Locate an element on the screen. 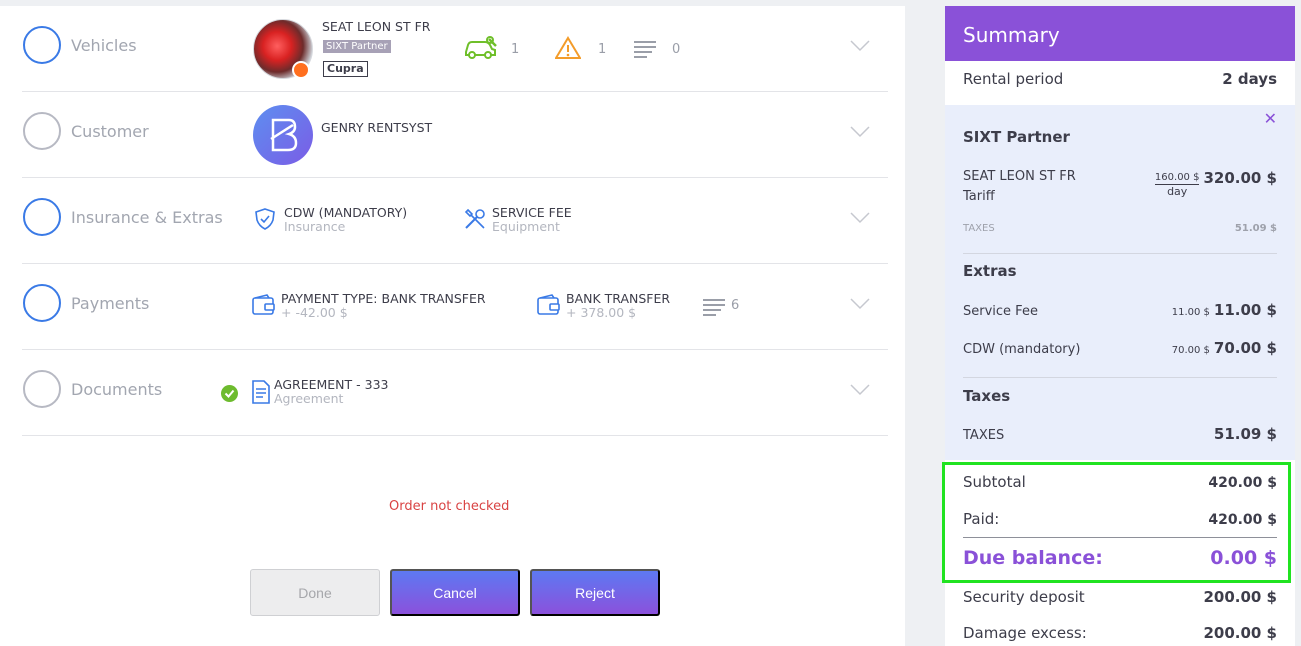 The width and height of the screenshot is (1301, 646). step-circle-documents is located at coordinates (42, 389).